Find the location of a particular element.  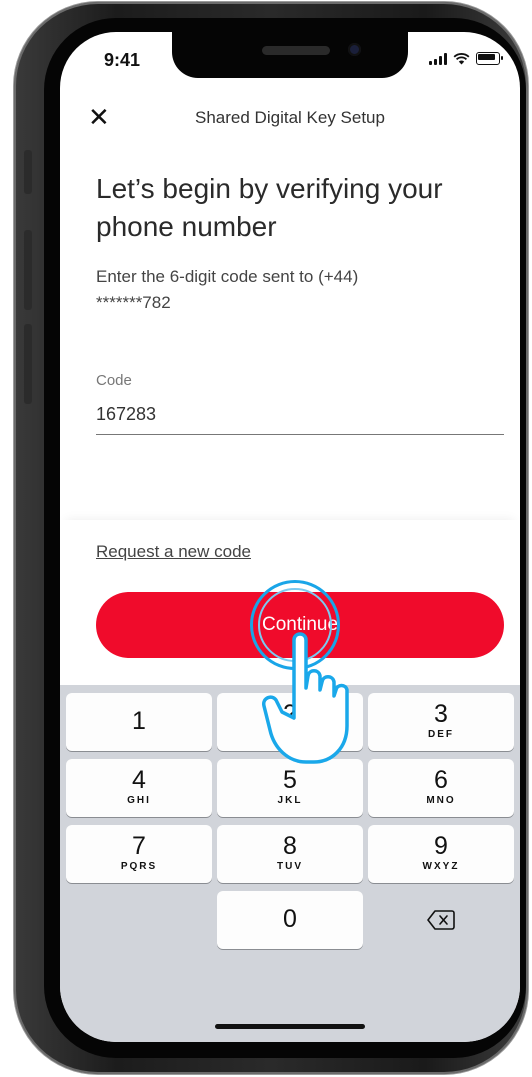

instruction-line-1: Enter the 6-digit code sent to (+44) is located at coordinates (227, 276).